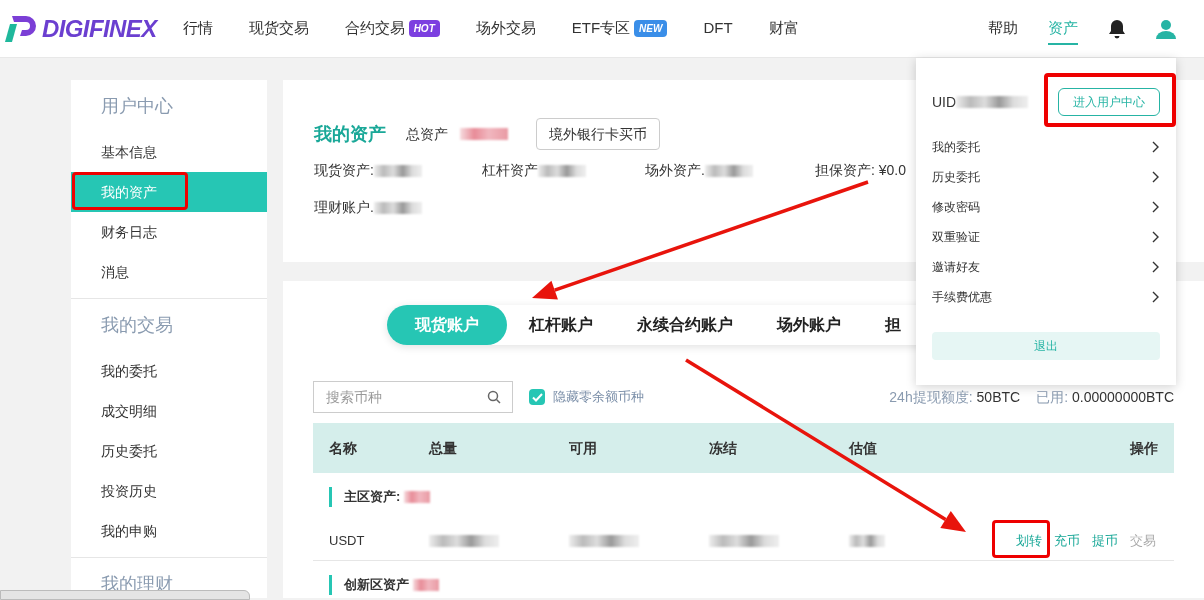  I want to click on field-label: 场外资产., so click(675, 170).